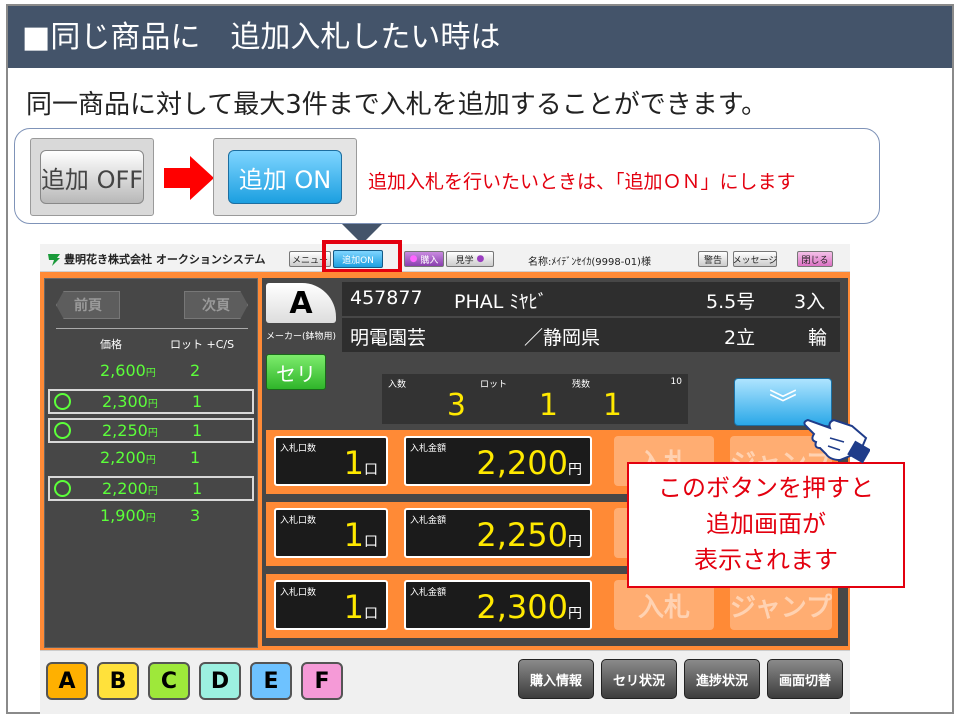  What do you see at coordinates (591, 299) in the screenshot?
I see `item-info-row-1: 457877 PHAL ﾐﾔﾋﾞ 5.5号 3入` at bounding box center [591, 299].